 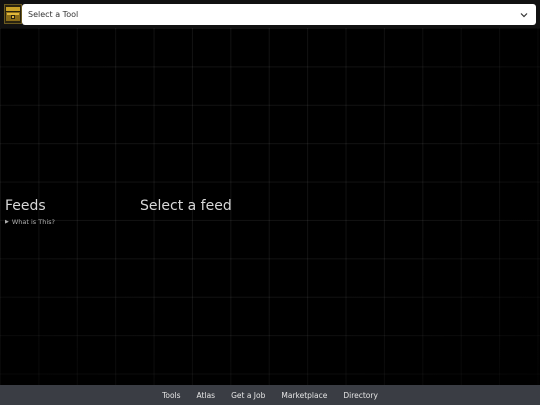 What do you see at coordinates (248, 395) in the screenshot?
I see `footer-link-get-a-job: Get a Job` at bounding box center [248, 395].